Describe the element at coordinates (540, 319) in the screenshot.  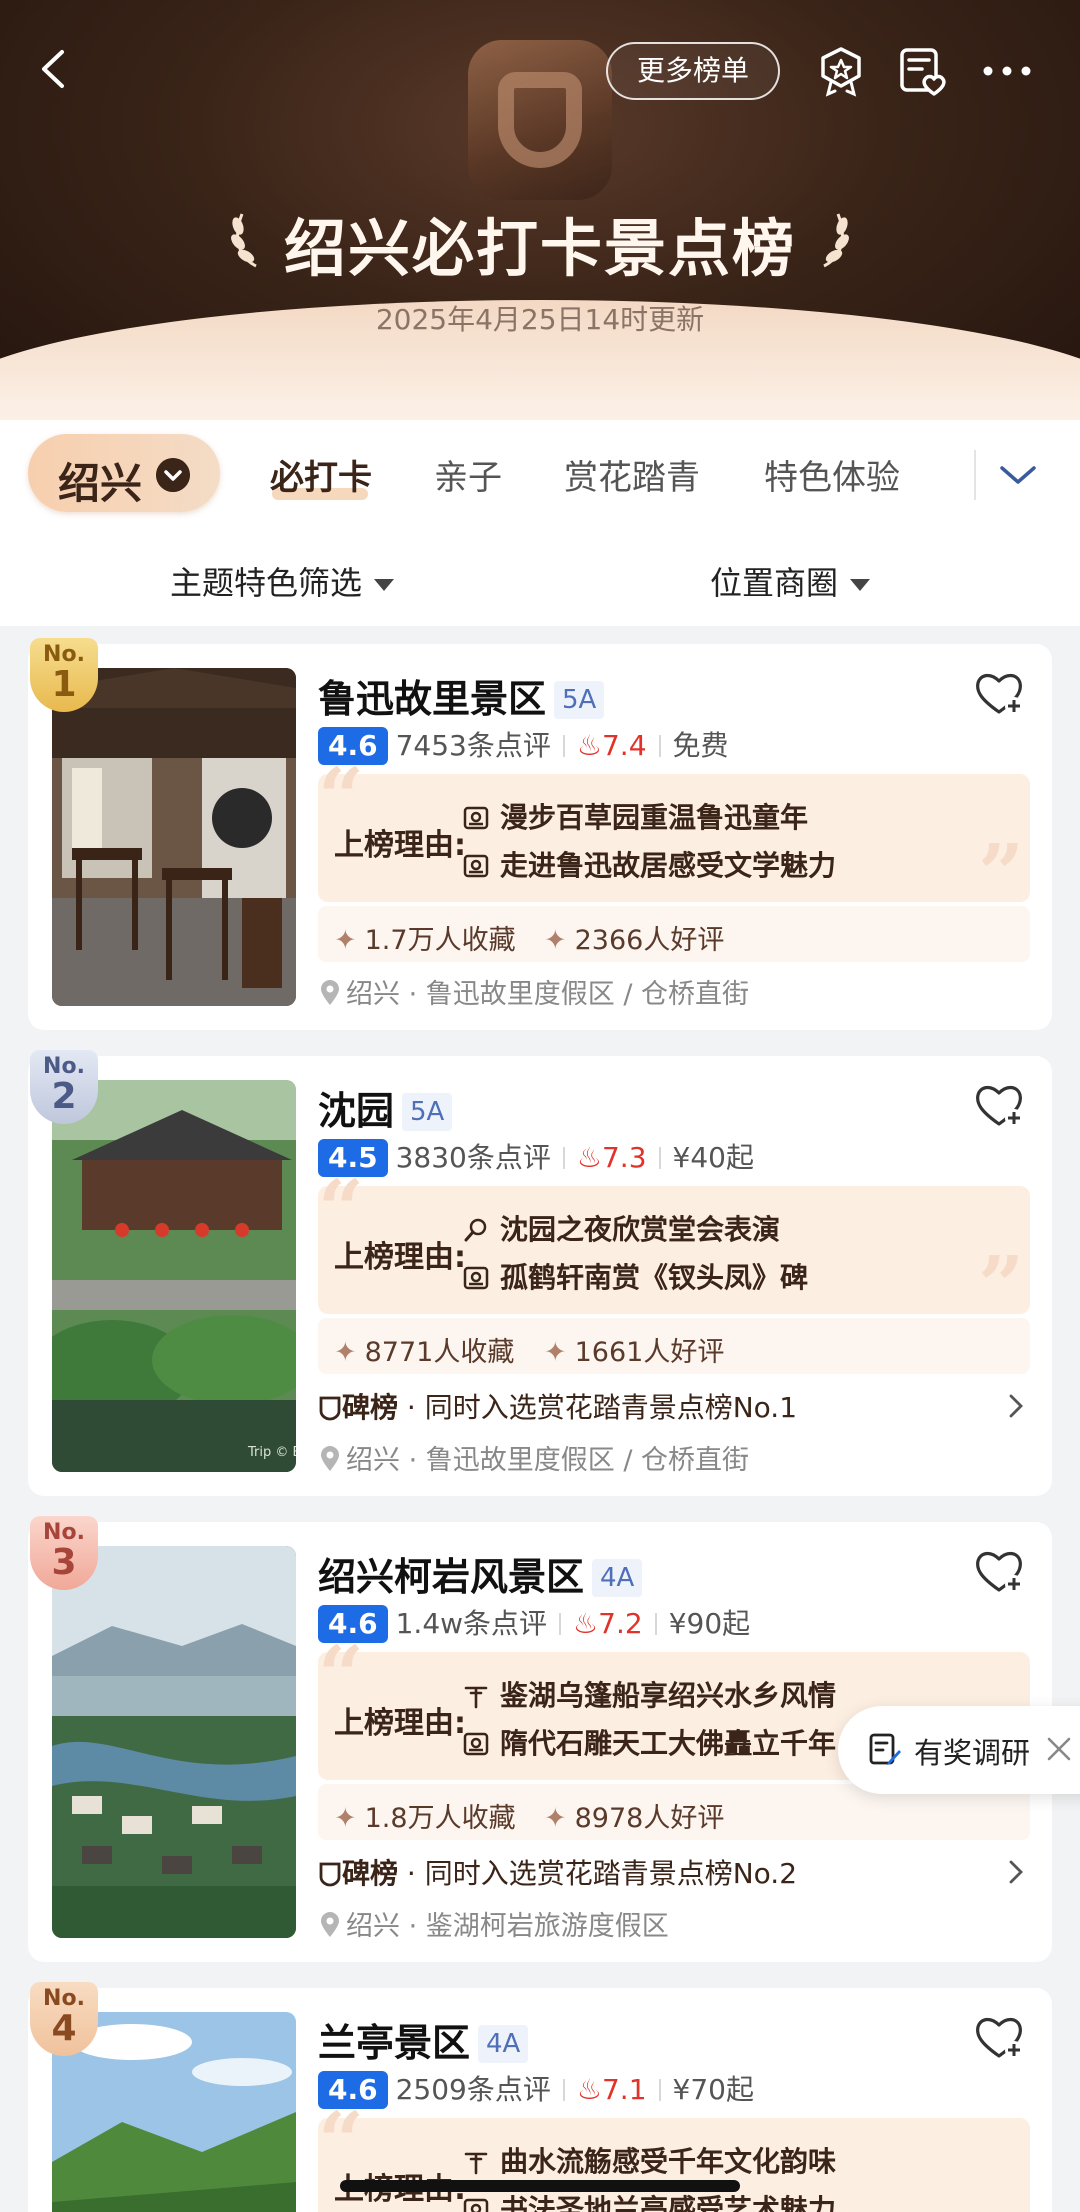
I see `update-time: 2025年4月25日14时更新` at that location.